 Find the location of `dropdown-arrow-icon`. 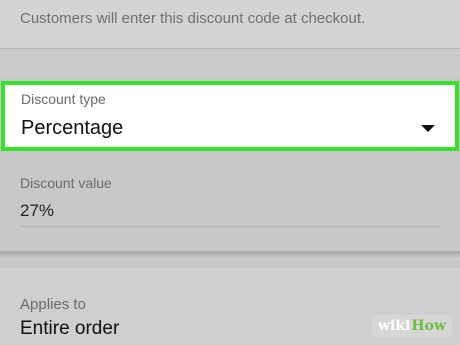

dropdown-arrow-icon is located at coordinates (428, 128).